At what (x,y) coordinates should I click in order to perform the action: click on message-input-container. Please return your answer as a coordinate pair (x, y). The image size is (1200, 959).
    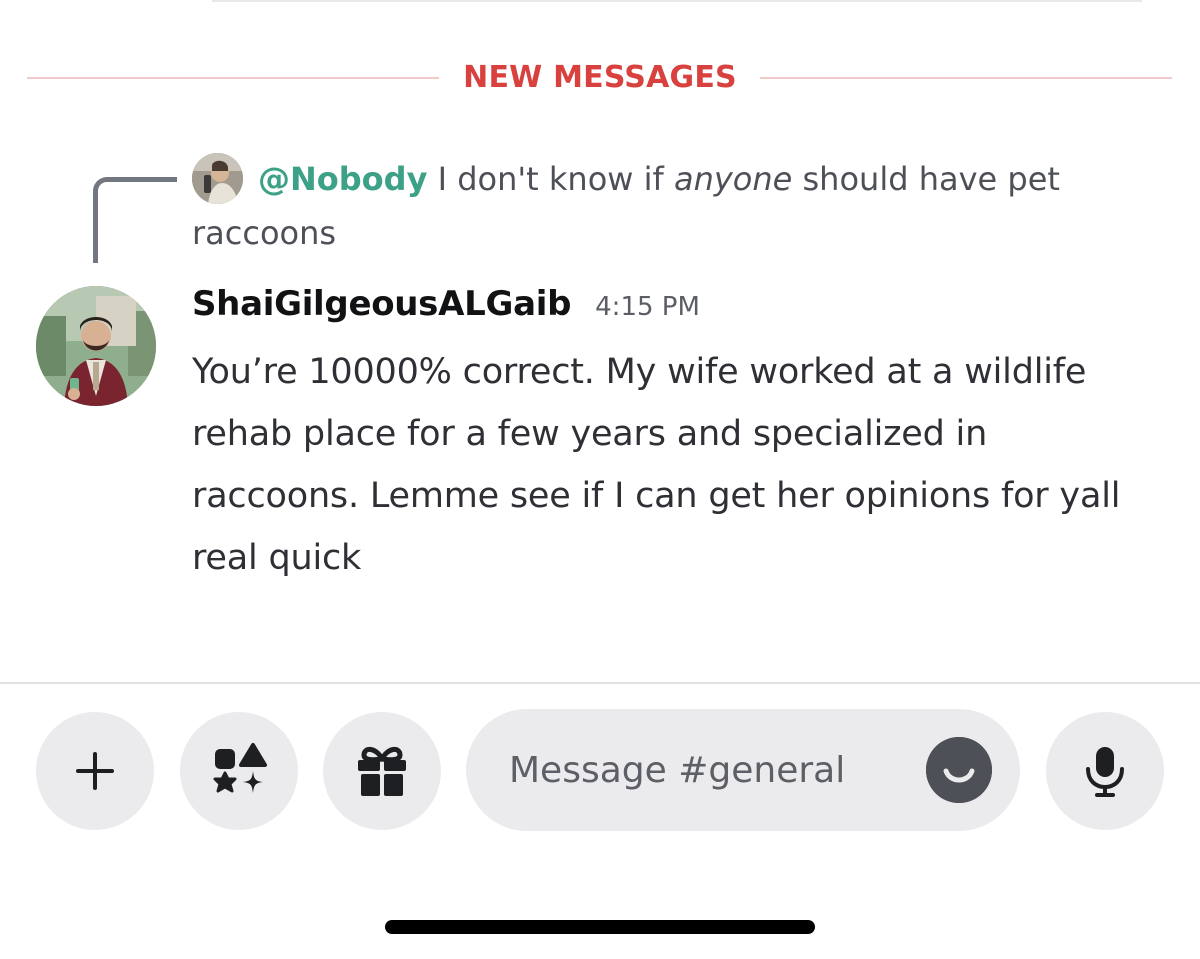
    Looking at the image, I should click on (743, 770).